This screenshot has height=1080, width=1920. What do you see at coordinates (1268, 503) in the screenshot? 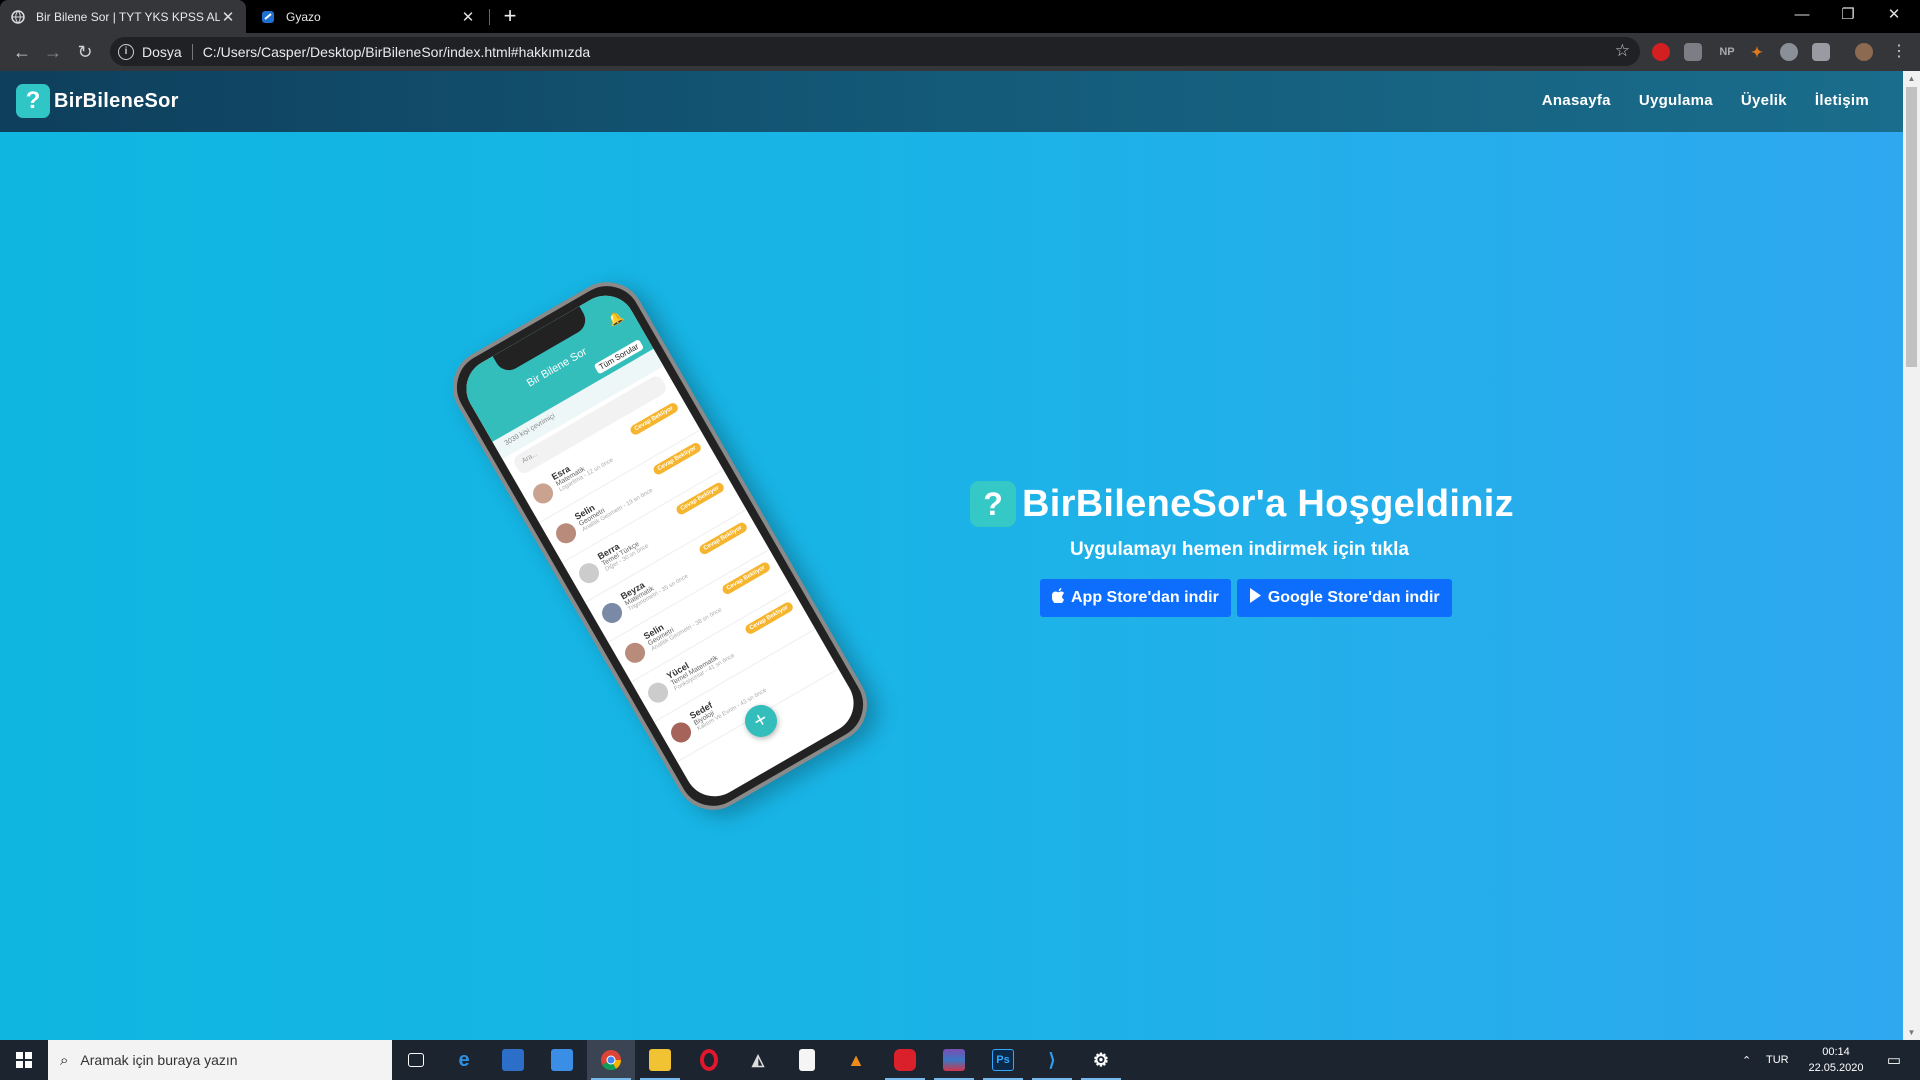
I see `hero-title: BirBileneSor'a Hoşgeldiniz` at bounding box center [1268, 503].